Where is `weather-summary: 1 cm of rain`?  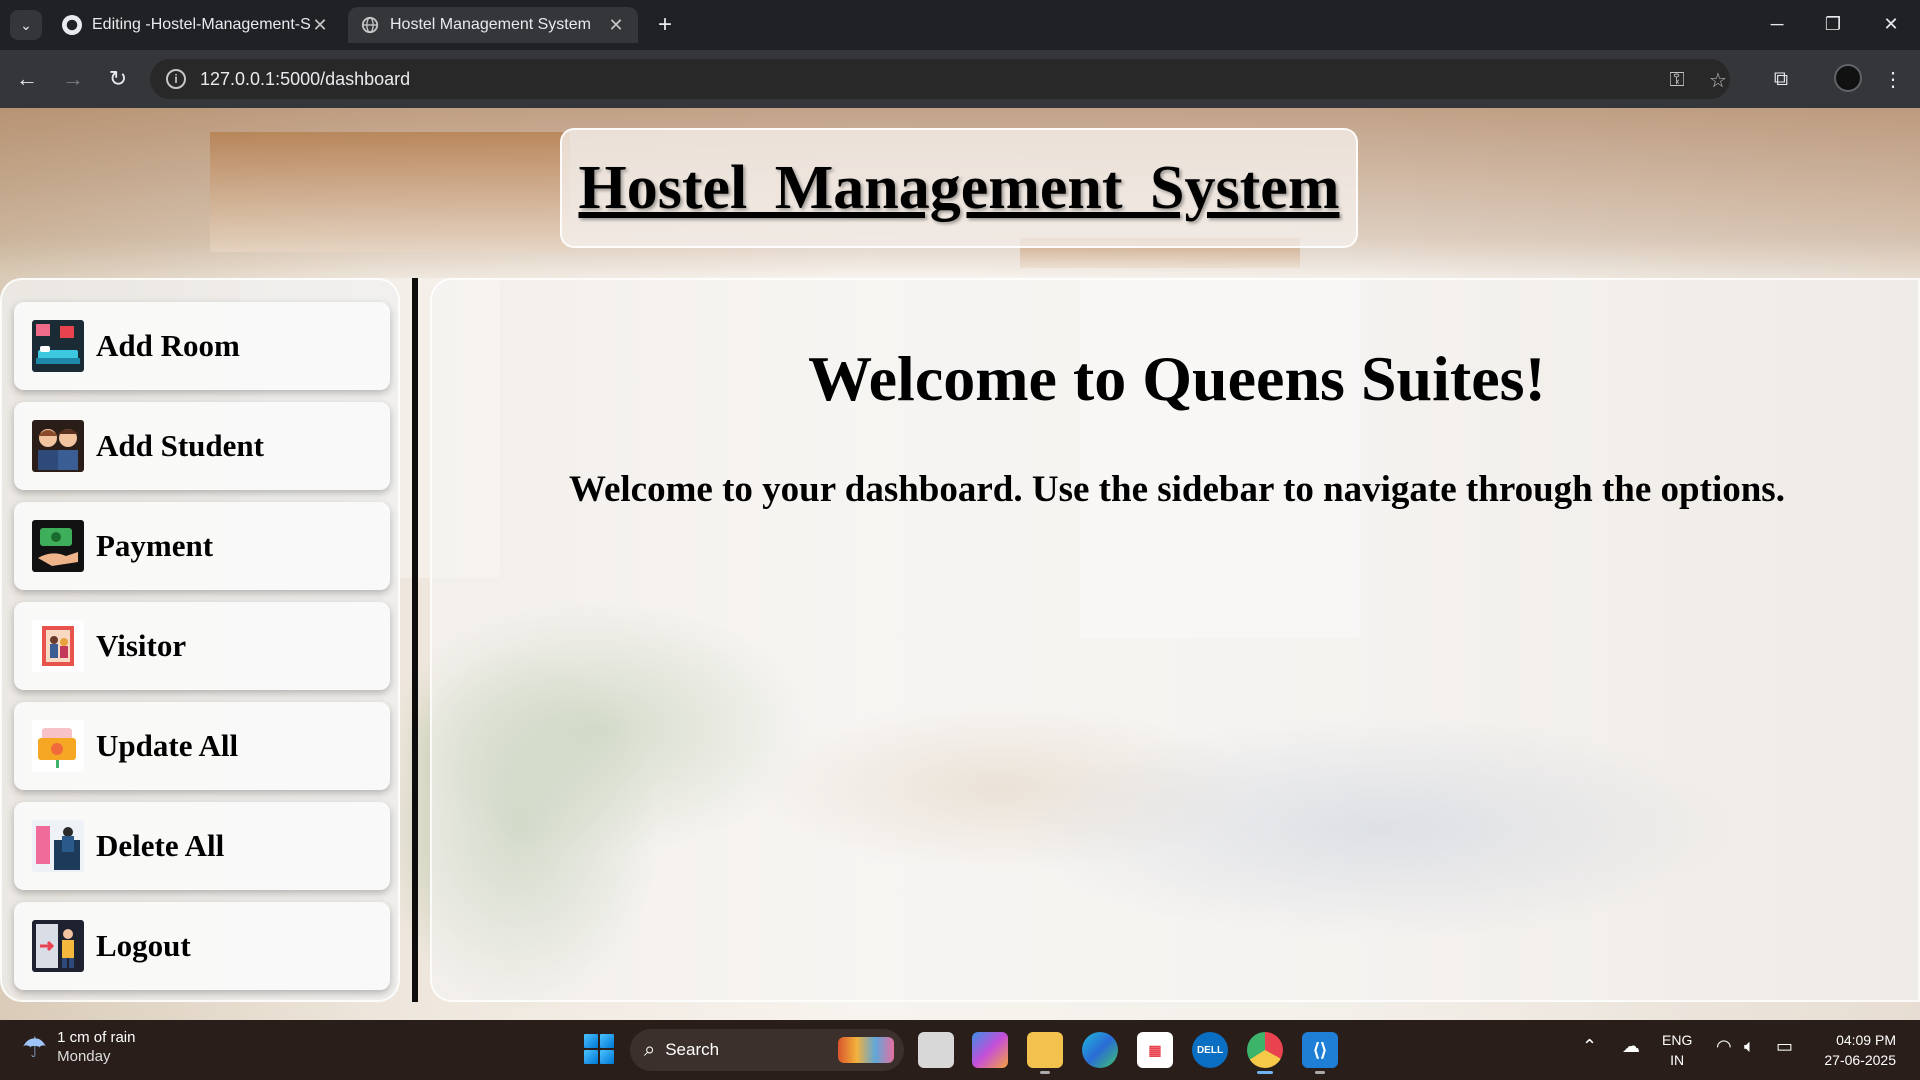
weather-summary: 1 cm of rain is located at coordinates (96, 1037).